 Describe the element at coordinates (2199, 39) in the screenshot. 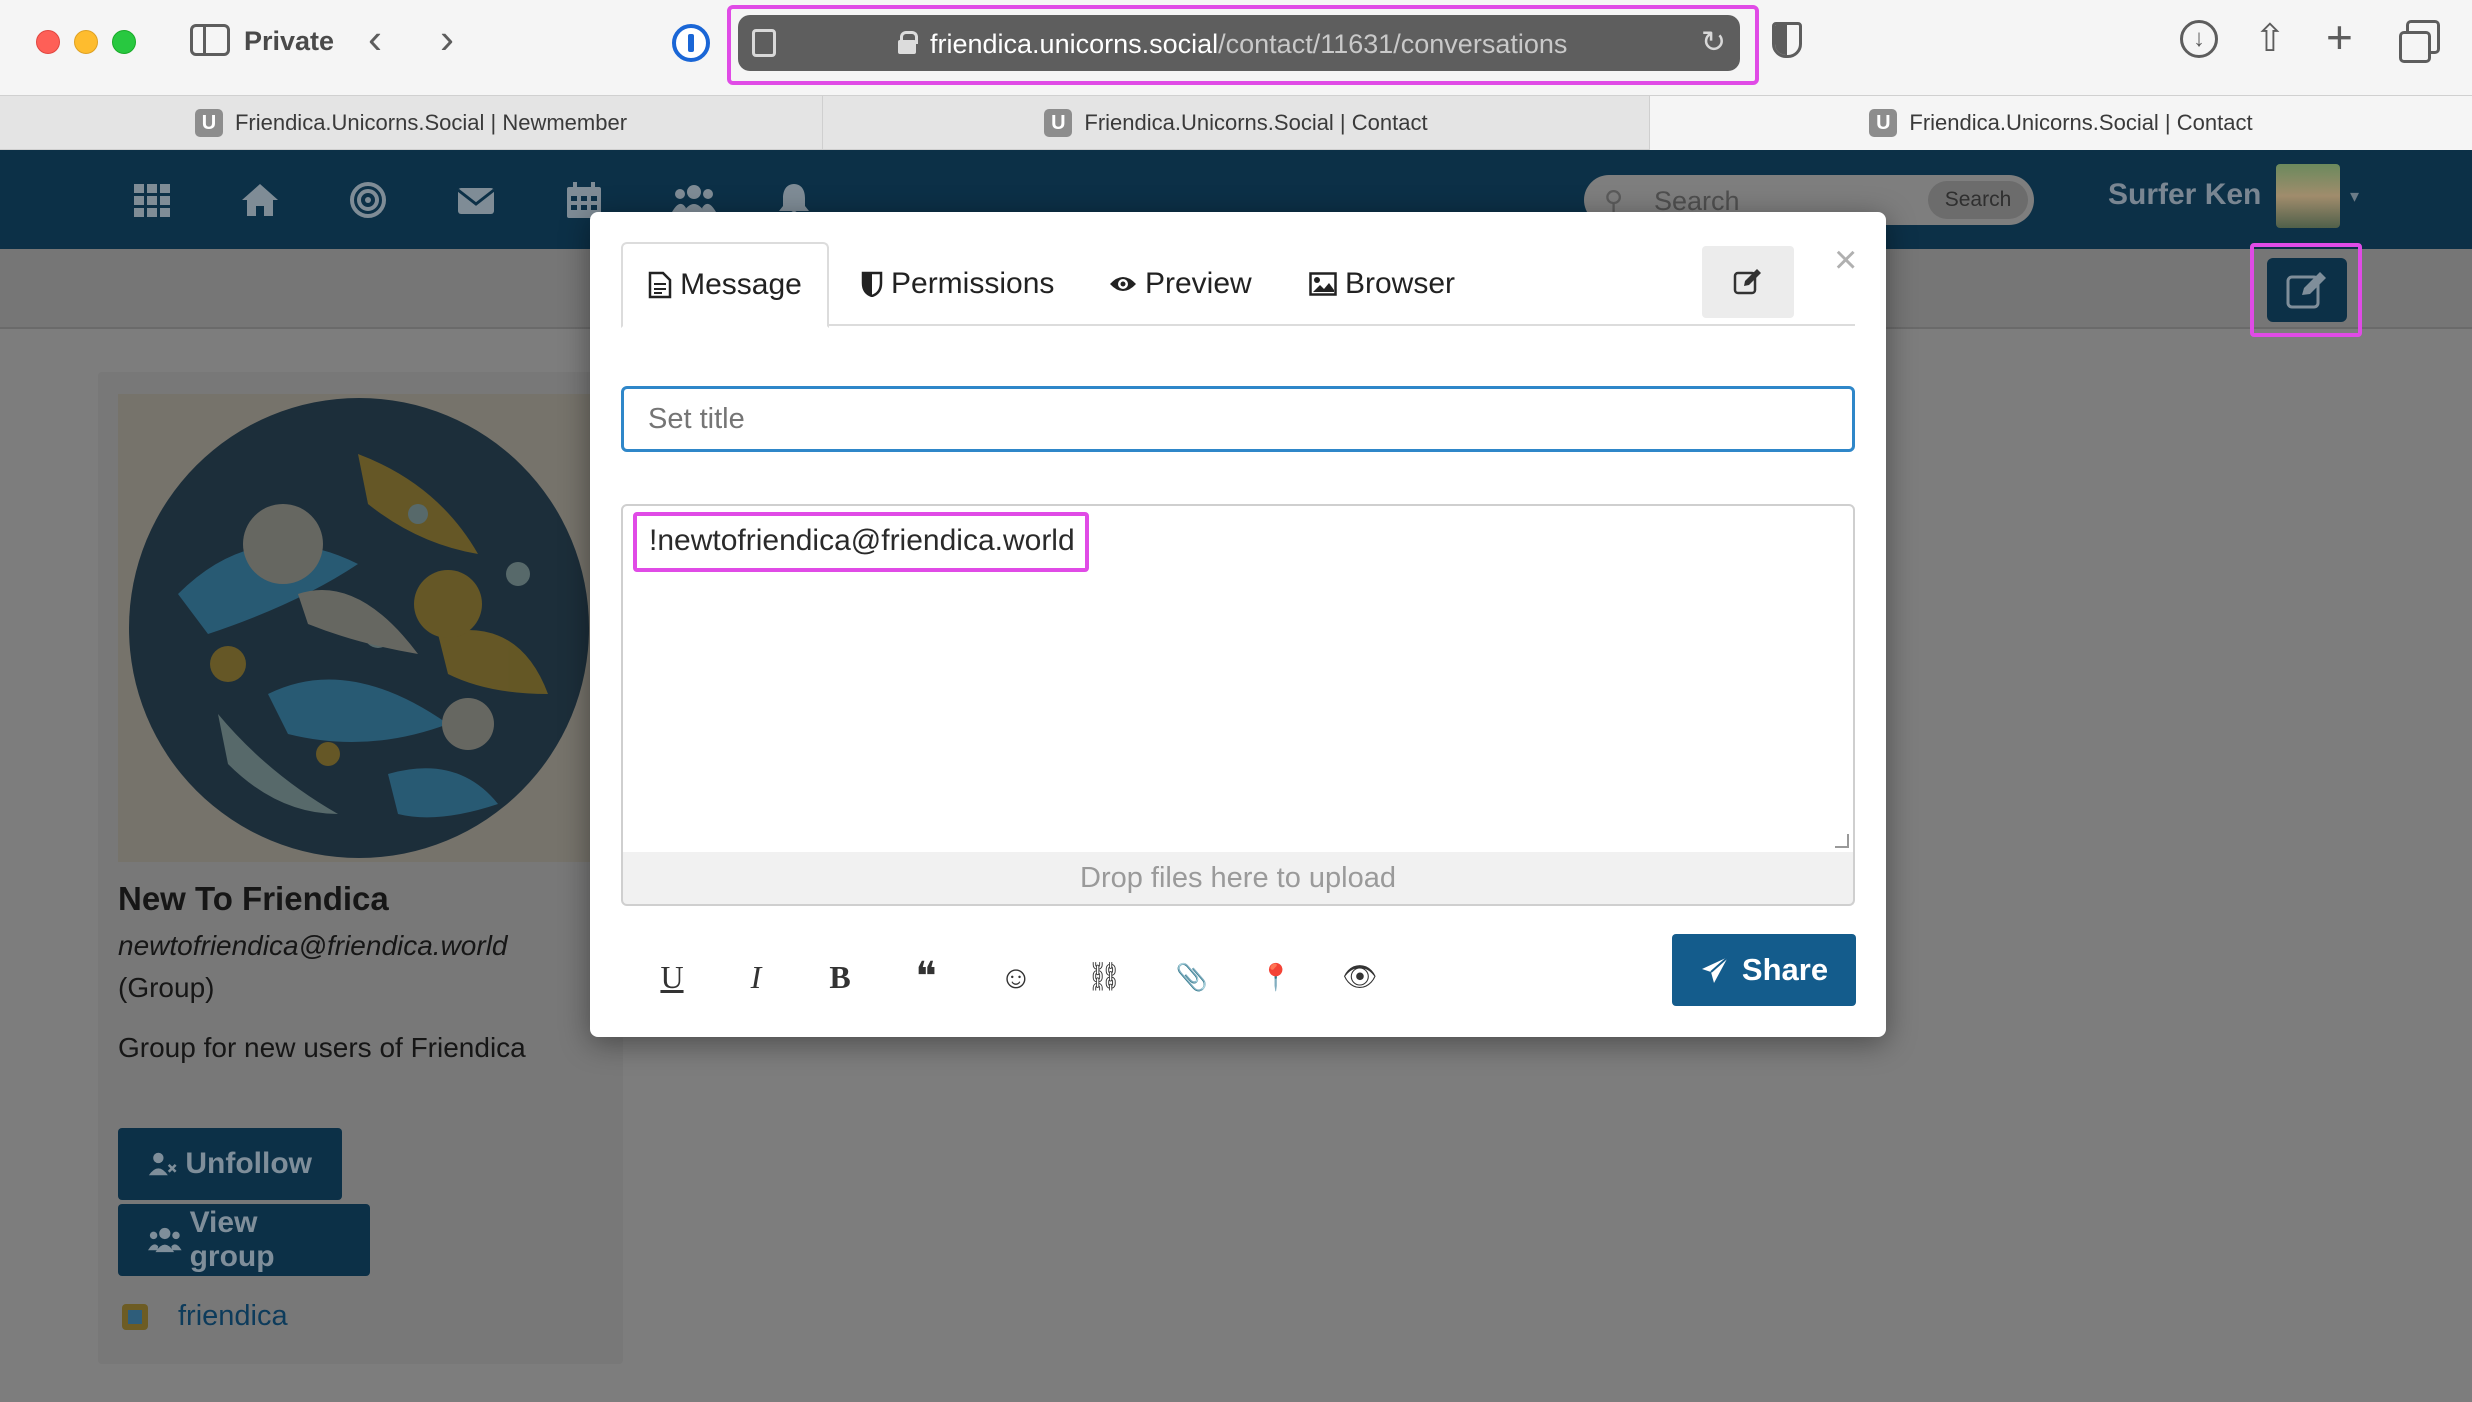

I see `download-icon: ↓` at that location.